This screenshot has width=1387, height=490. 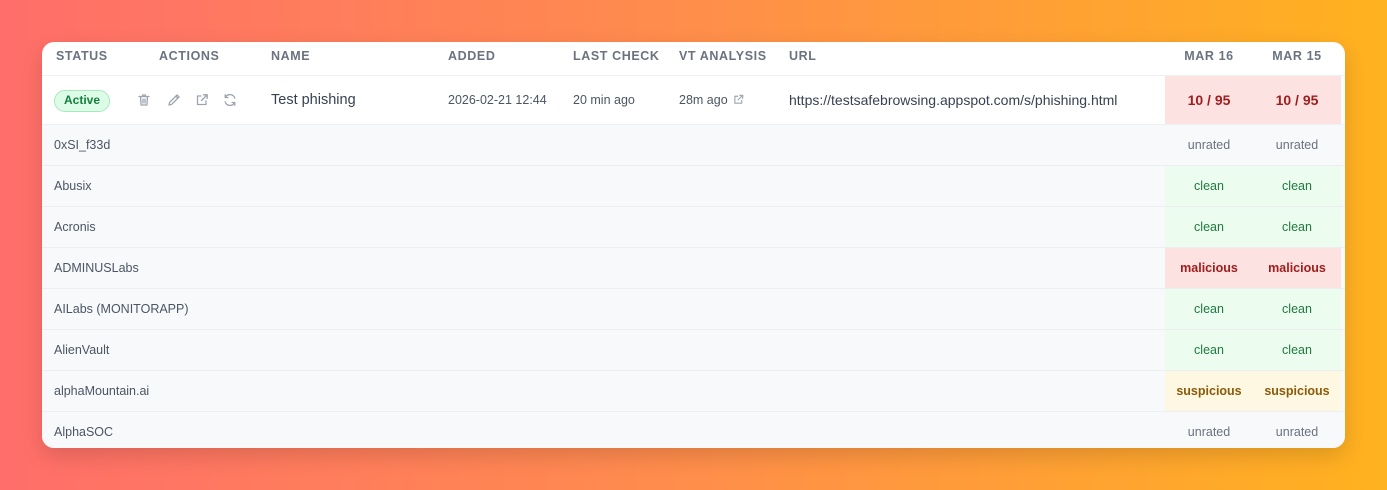 I want to click on column-header-added: ADDED, so click(x=471, y=56).